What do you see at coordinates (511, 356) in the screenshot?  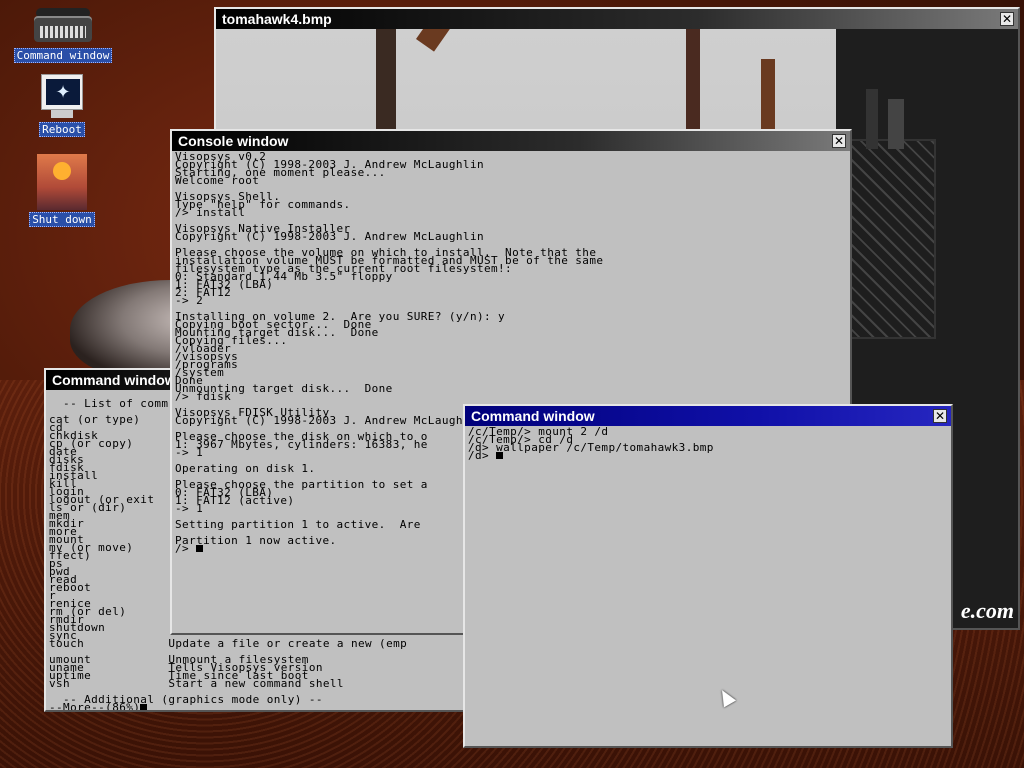 I see `console-line: /visopsys` at bounding box center [511, 356].